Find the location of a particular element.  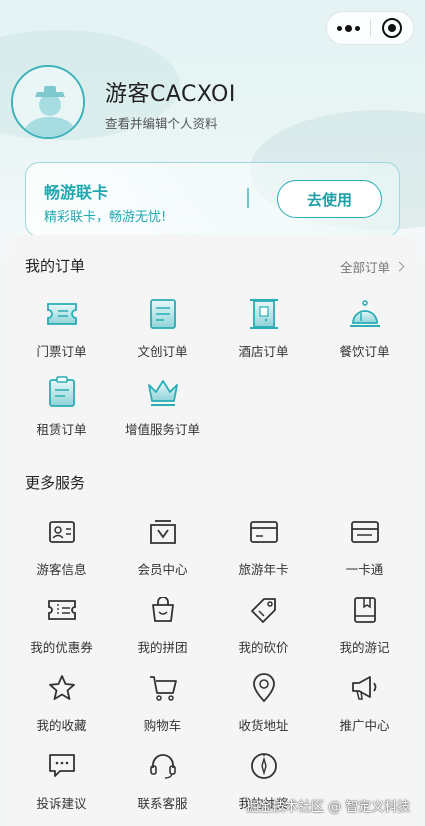

hotel-icon is located at coordinates (264, 314).